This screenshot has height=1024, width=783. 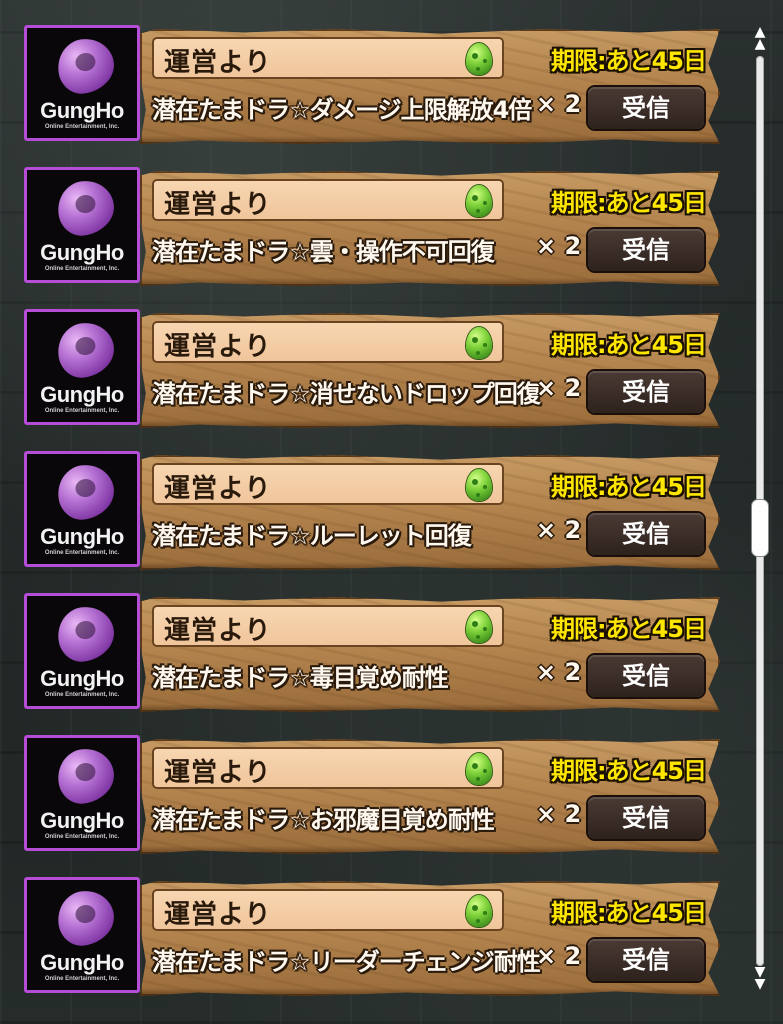 What do you see at coordinates (312, 536) in the screenshot?
I see `item-name: 潜在たまドラ☆ルーレット回復` at bounding box center [312, 536].